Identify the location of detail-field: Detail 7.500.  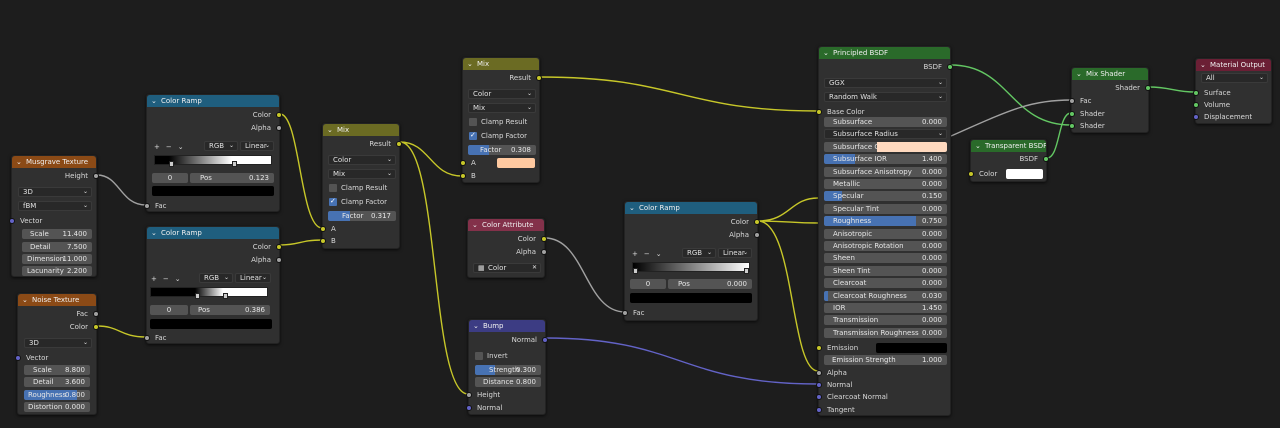
(57, 247).